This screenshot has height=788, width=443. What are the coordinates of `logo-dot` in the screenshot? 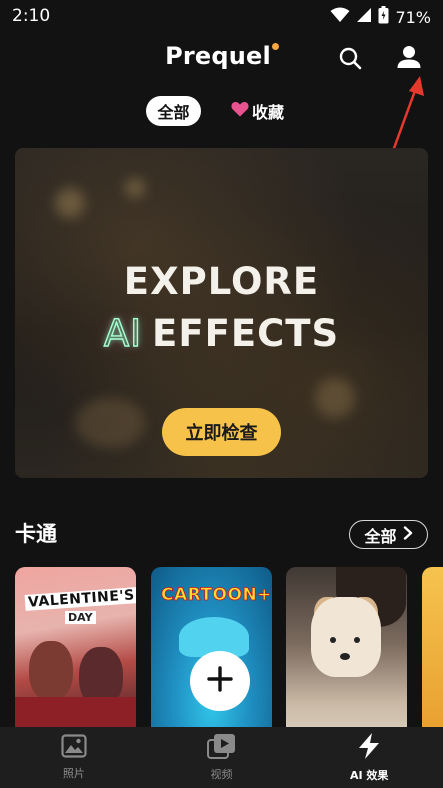 It's located at (275, 46).